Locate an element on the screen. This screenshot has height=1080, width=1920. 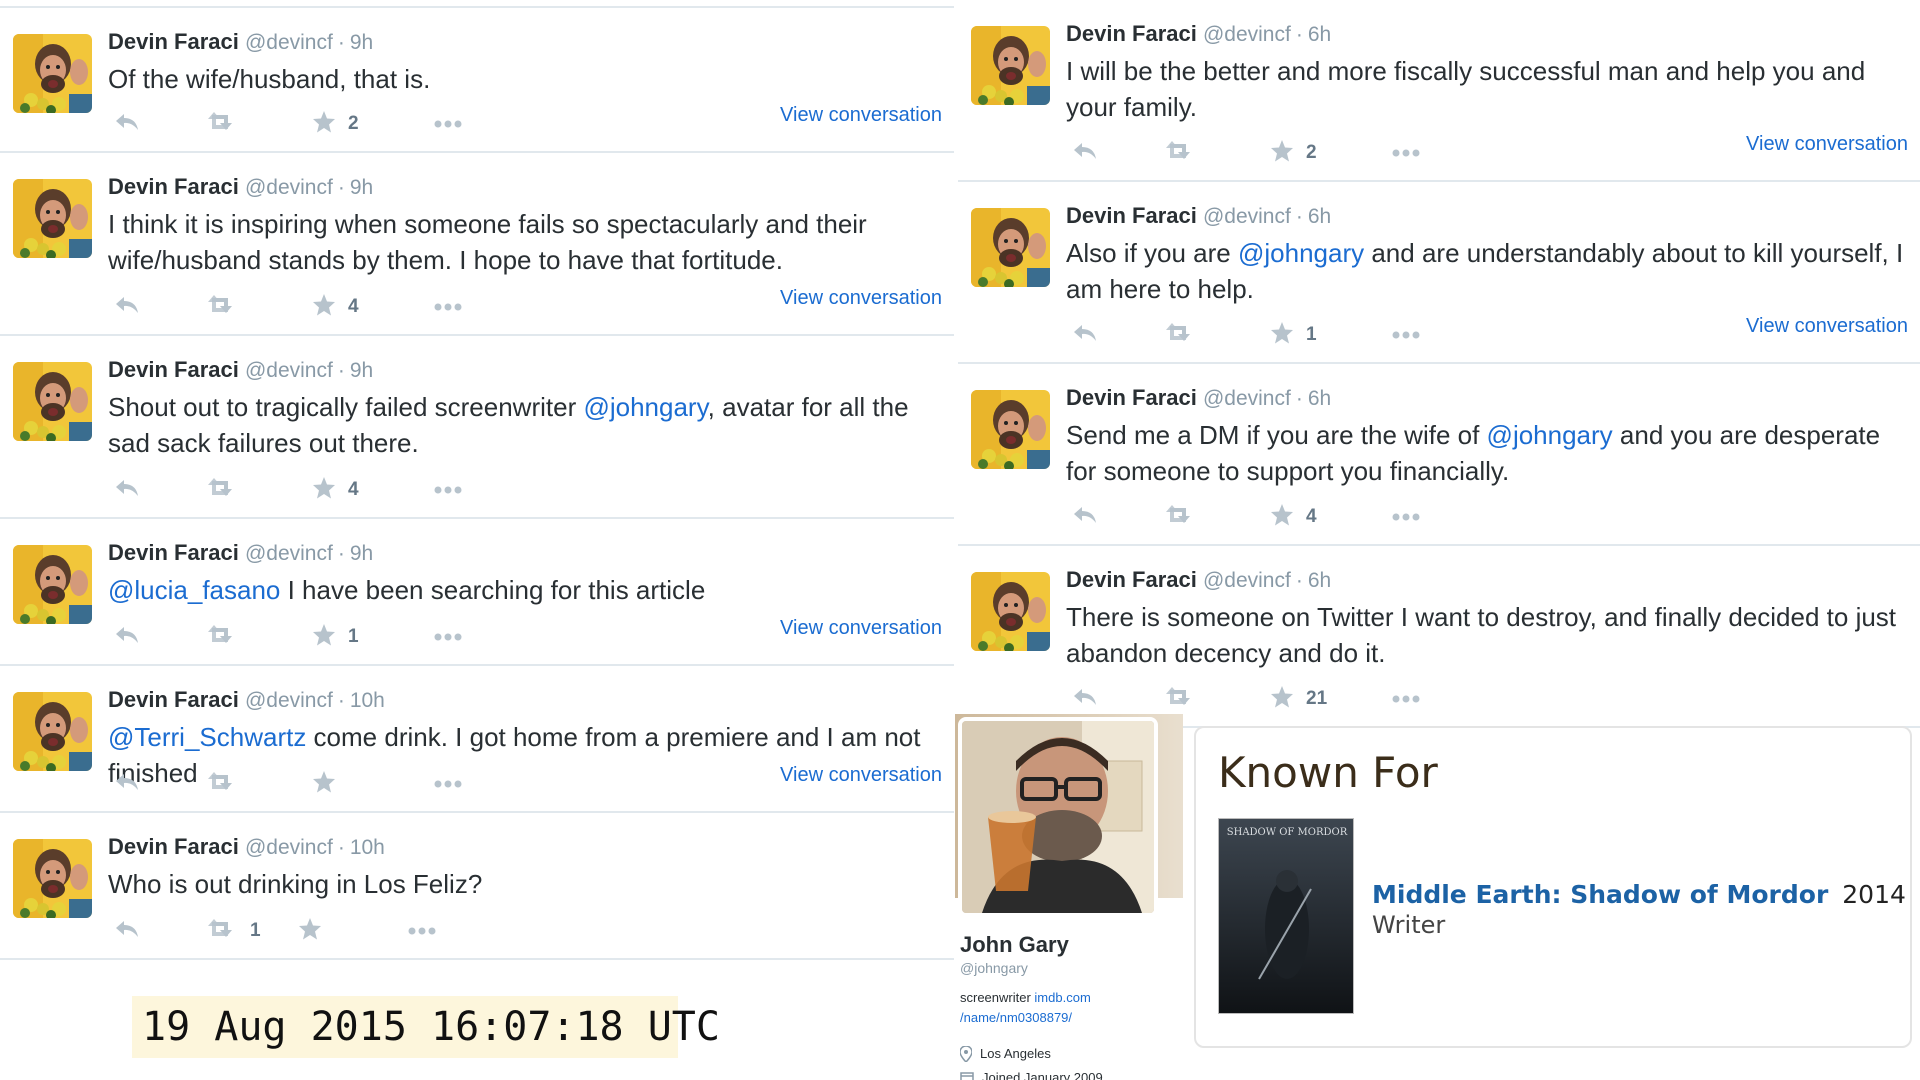
profile-bio-link-path: /name/nm0308879/ is located at coordinates (1016, 1017).